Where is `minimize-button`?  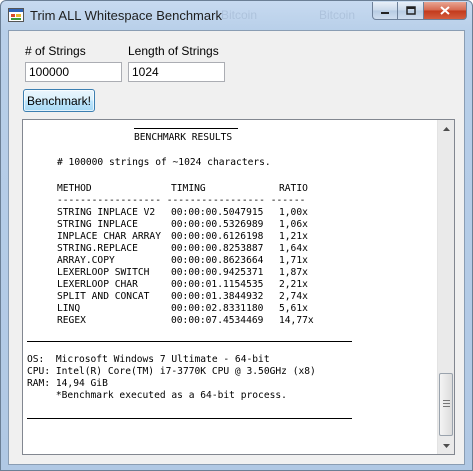
minimize-button is located at coordinates (385, 11).